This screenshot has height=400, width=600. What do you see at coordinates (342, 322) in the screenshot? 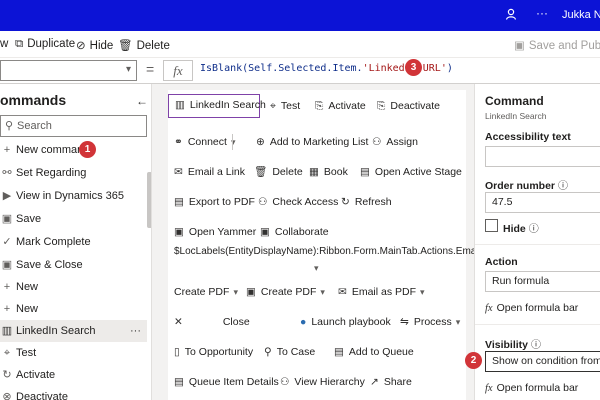
I see `canvas-button-launch-playbook: ● Launch playbook` at bounding box center [342, 322].